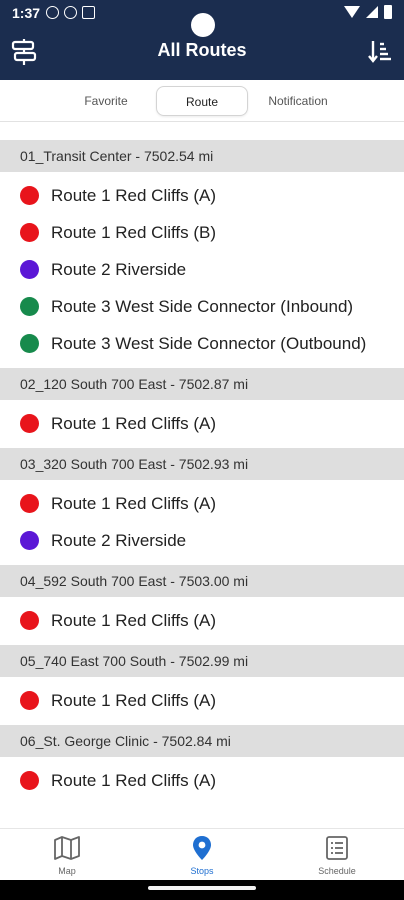  I want to click on bottom-navigation: Map Stops Schedule, so click(202, 854).